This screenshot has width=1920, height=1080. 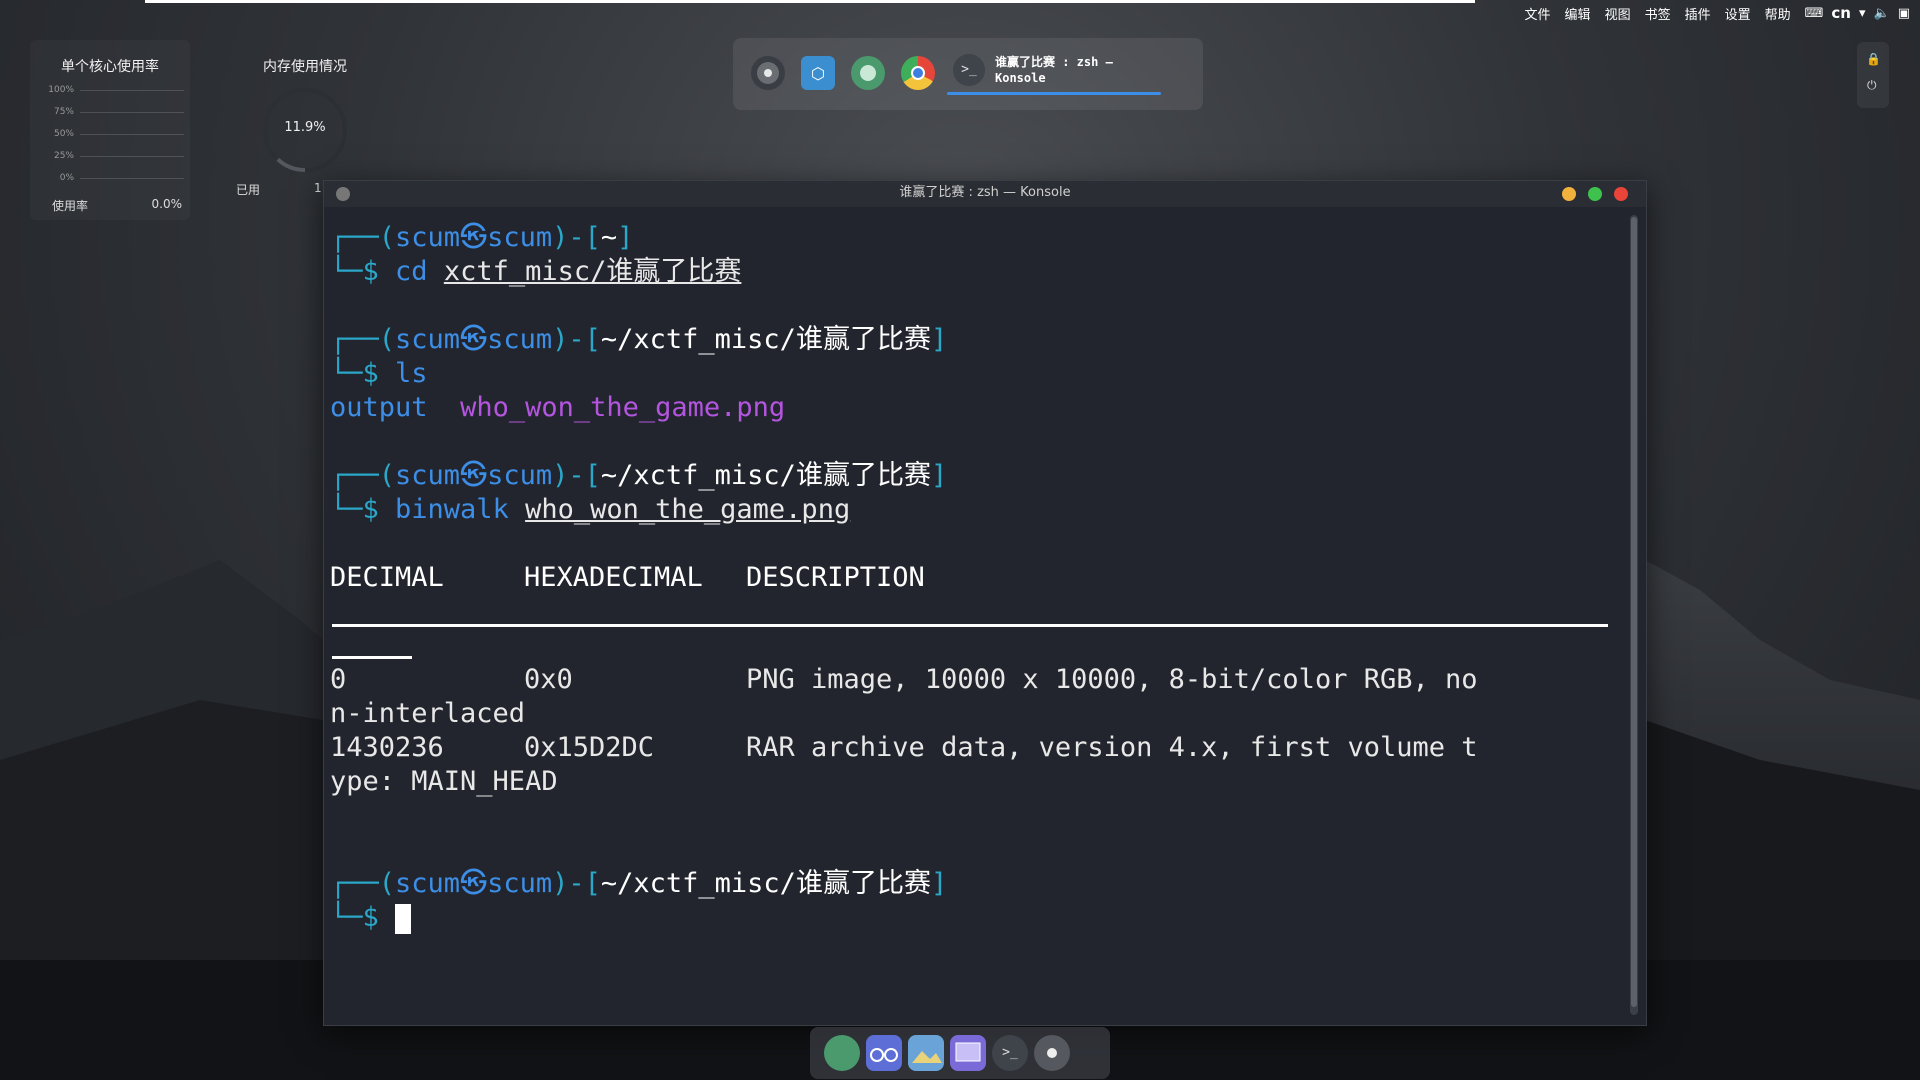 I want to click on row2-hex: 0x15D2DC, so click(x=589, y=747).